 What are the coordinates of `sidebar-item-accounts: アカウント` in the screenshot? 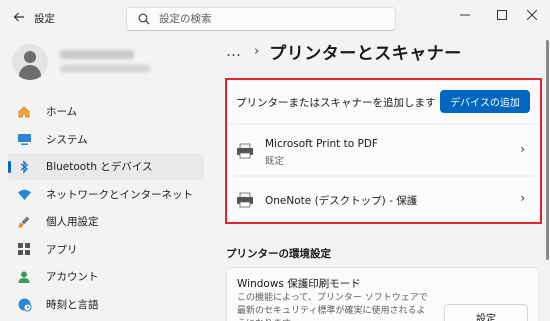 It's located at (106, 276).